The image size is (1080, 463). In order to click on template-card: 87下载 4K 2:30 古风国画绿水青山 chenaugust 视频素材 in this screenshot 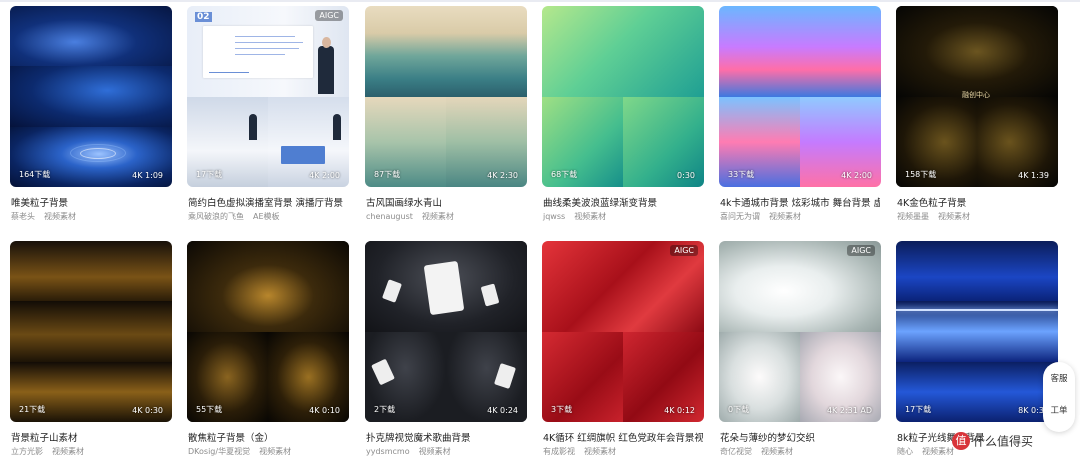, I will do `click(446, 113)`.